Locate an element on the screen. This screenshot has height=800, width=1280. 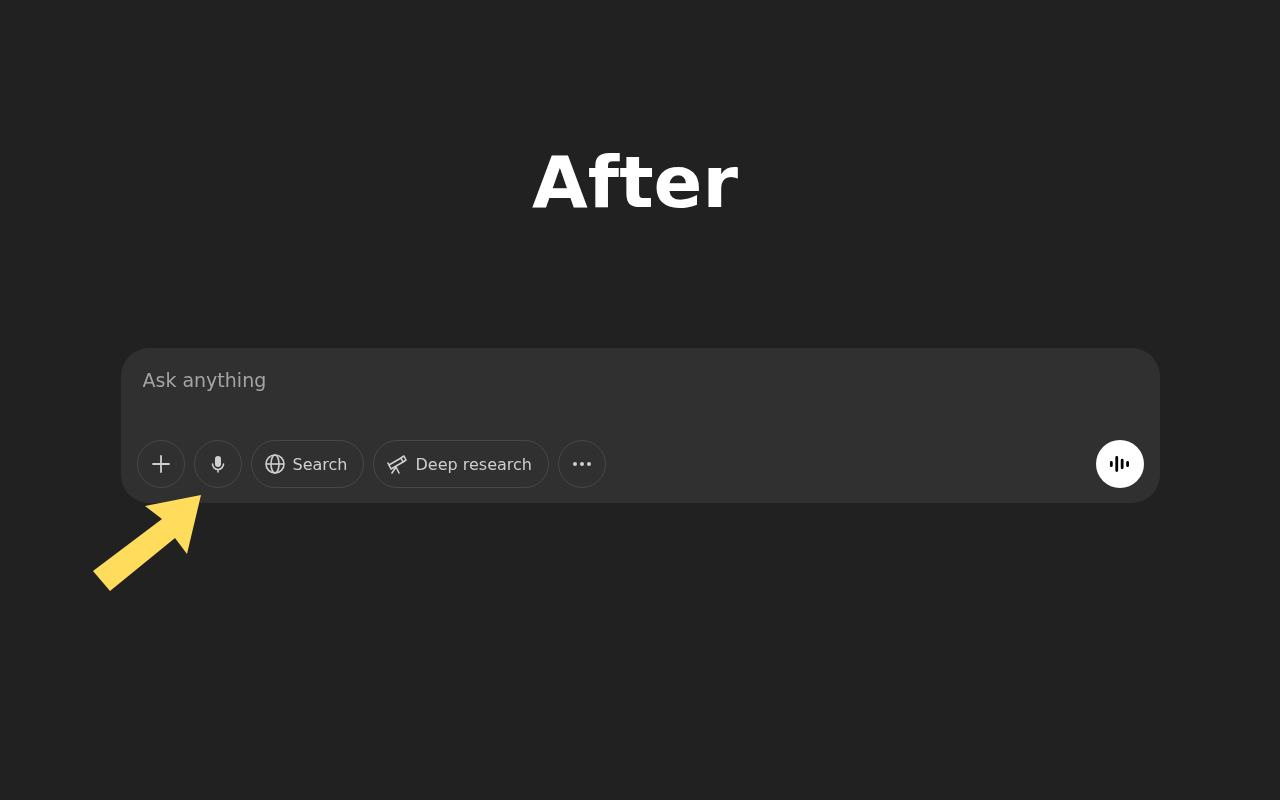
telescope-icon is located at coordinates (397, 464).